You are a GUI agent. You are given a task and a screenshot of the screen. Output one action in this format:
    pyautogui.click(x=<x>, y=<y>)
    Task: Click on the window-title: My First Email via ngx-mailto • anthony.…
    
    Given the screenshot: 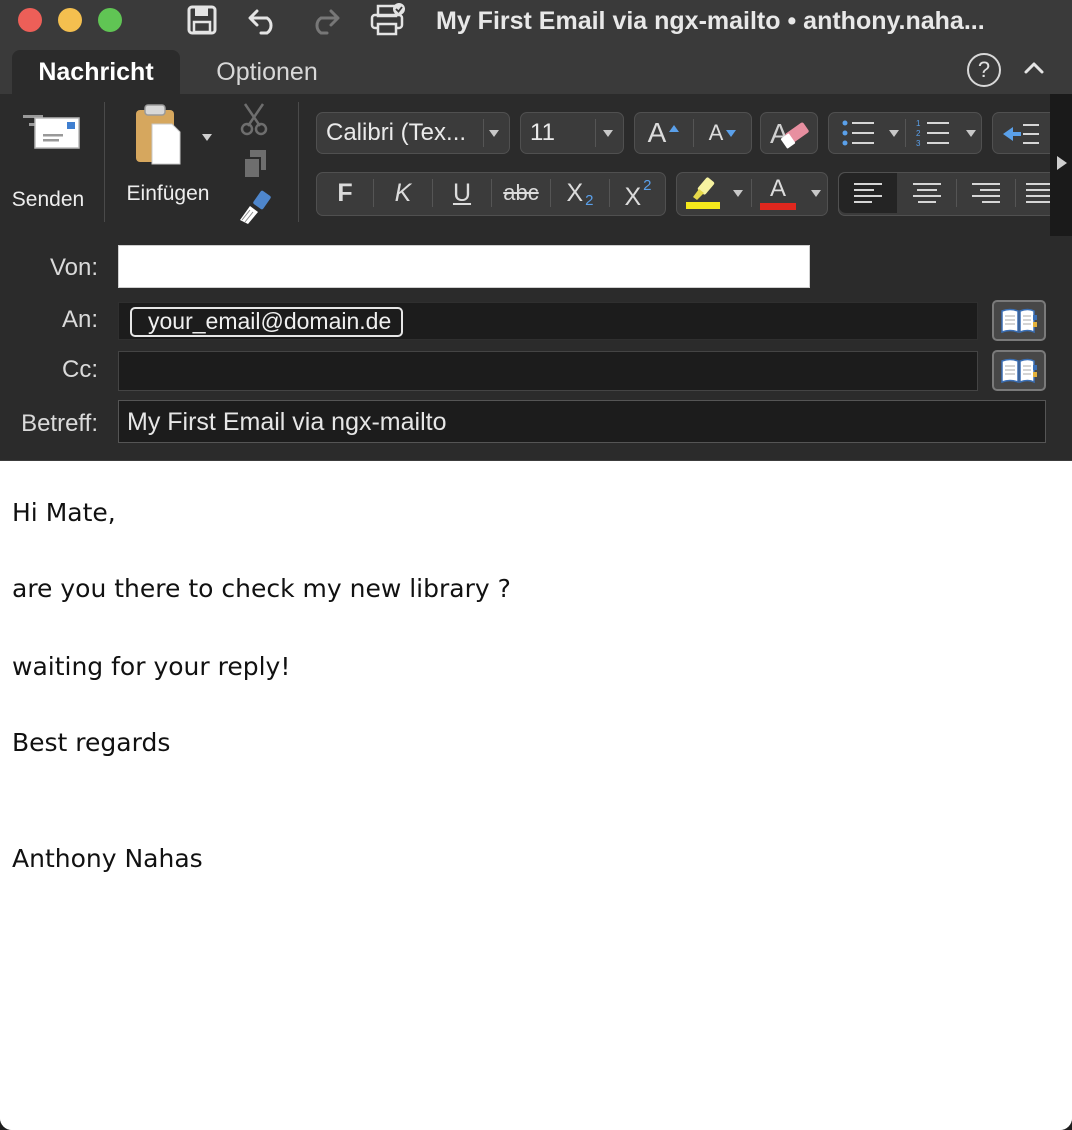 What is the action you would take?
    pyautogui.click(x=710, y=21)
    